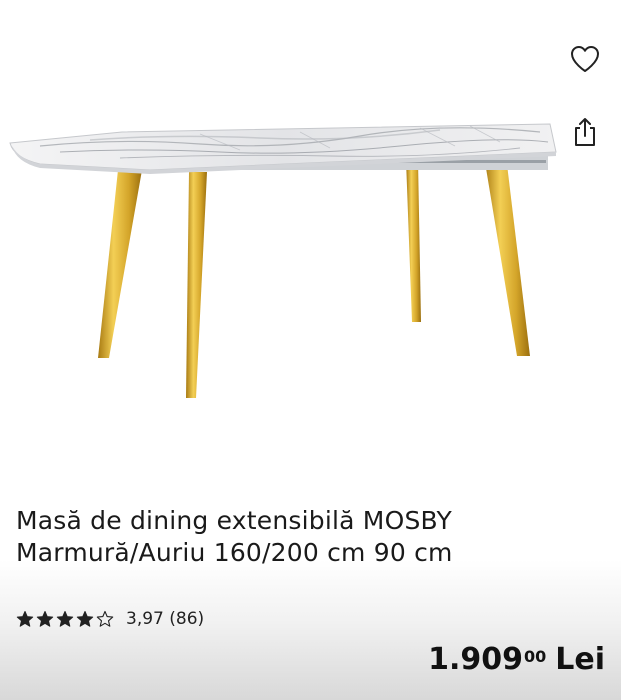 Image resolution: width=621 pixels, height=700 pixels. I want to click on wishlist-button, so click(585, 59).